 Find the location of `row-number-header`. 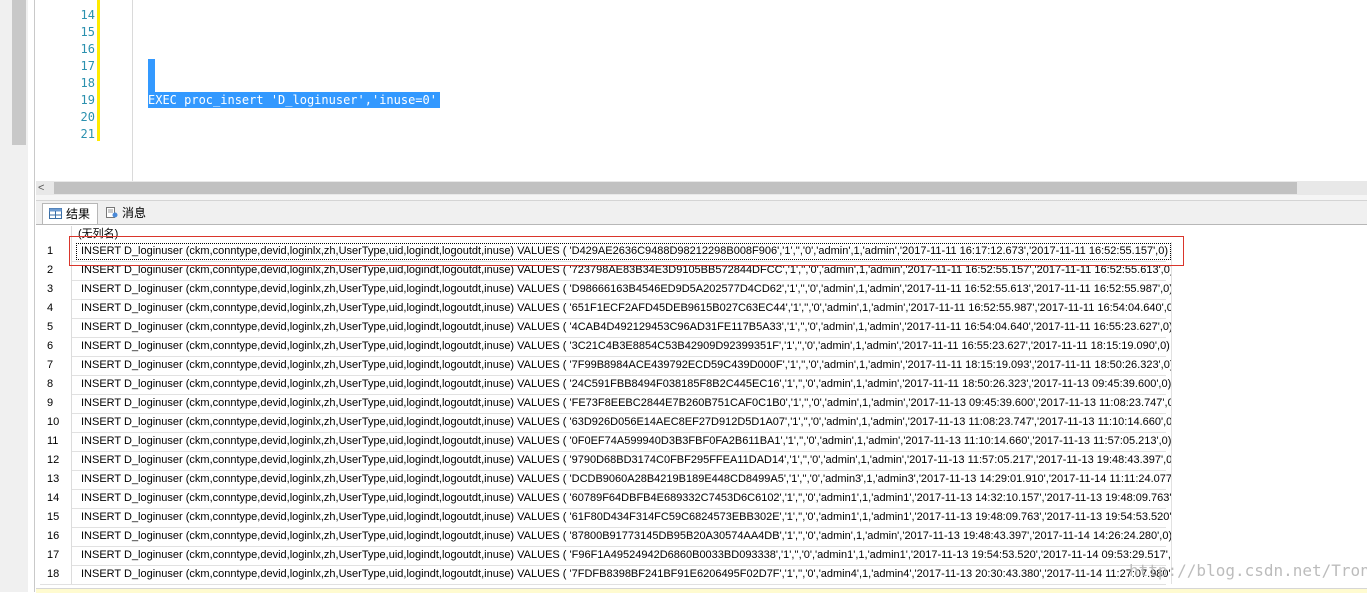

row-number-header is located at coordinates (56, 234).